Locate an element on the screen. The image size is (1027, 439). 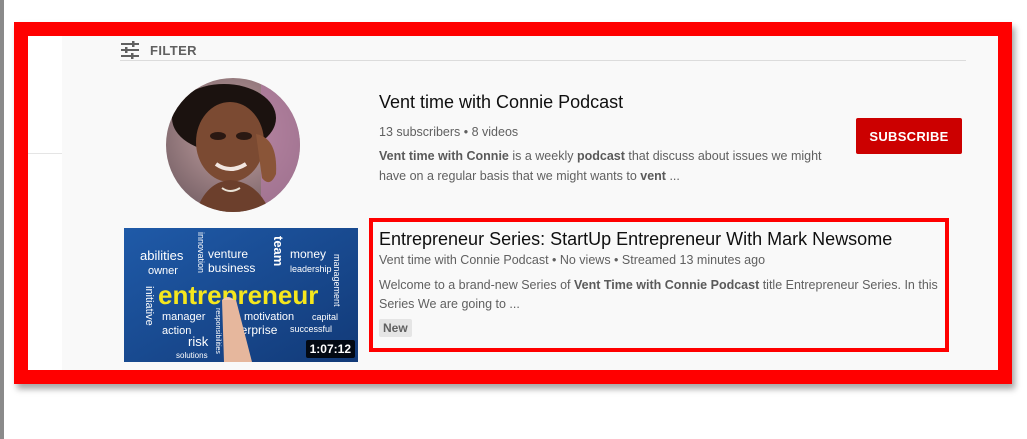
panel-divider is located at coordinates (45, 153).